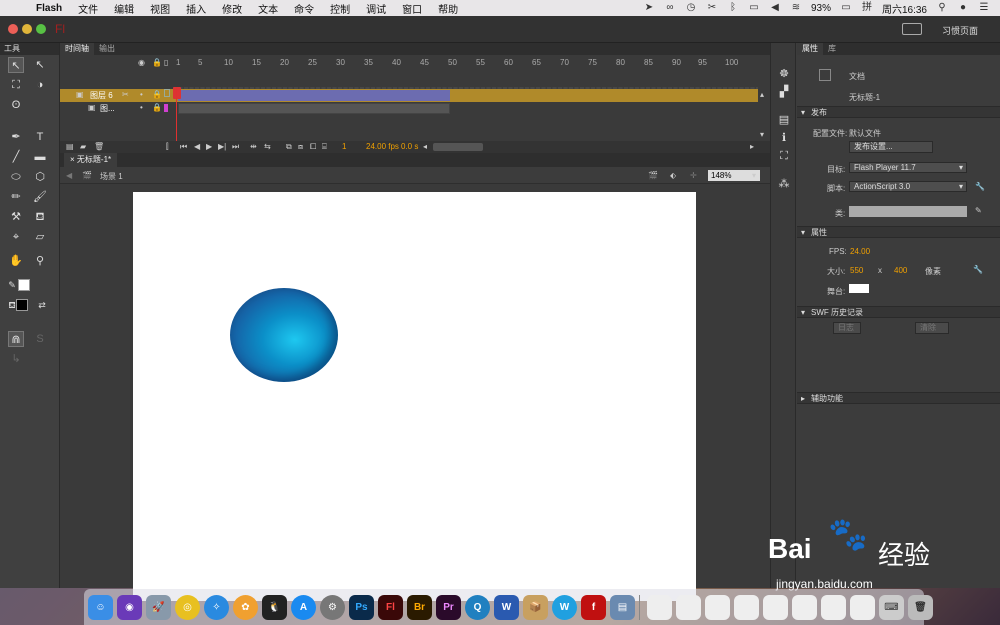 Image resolution: width=1000 pixels, height=625 pixels. I want to click on menu-insert: 插入, so click(196, 8).